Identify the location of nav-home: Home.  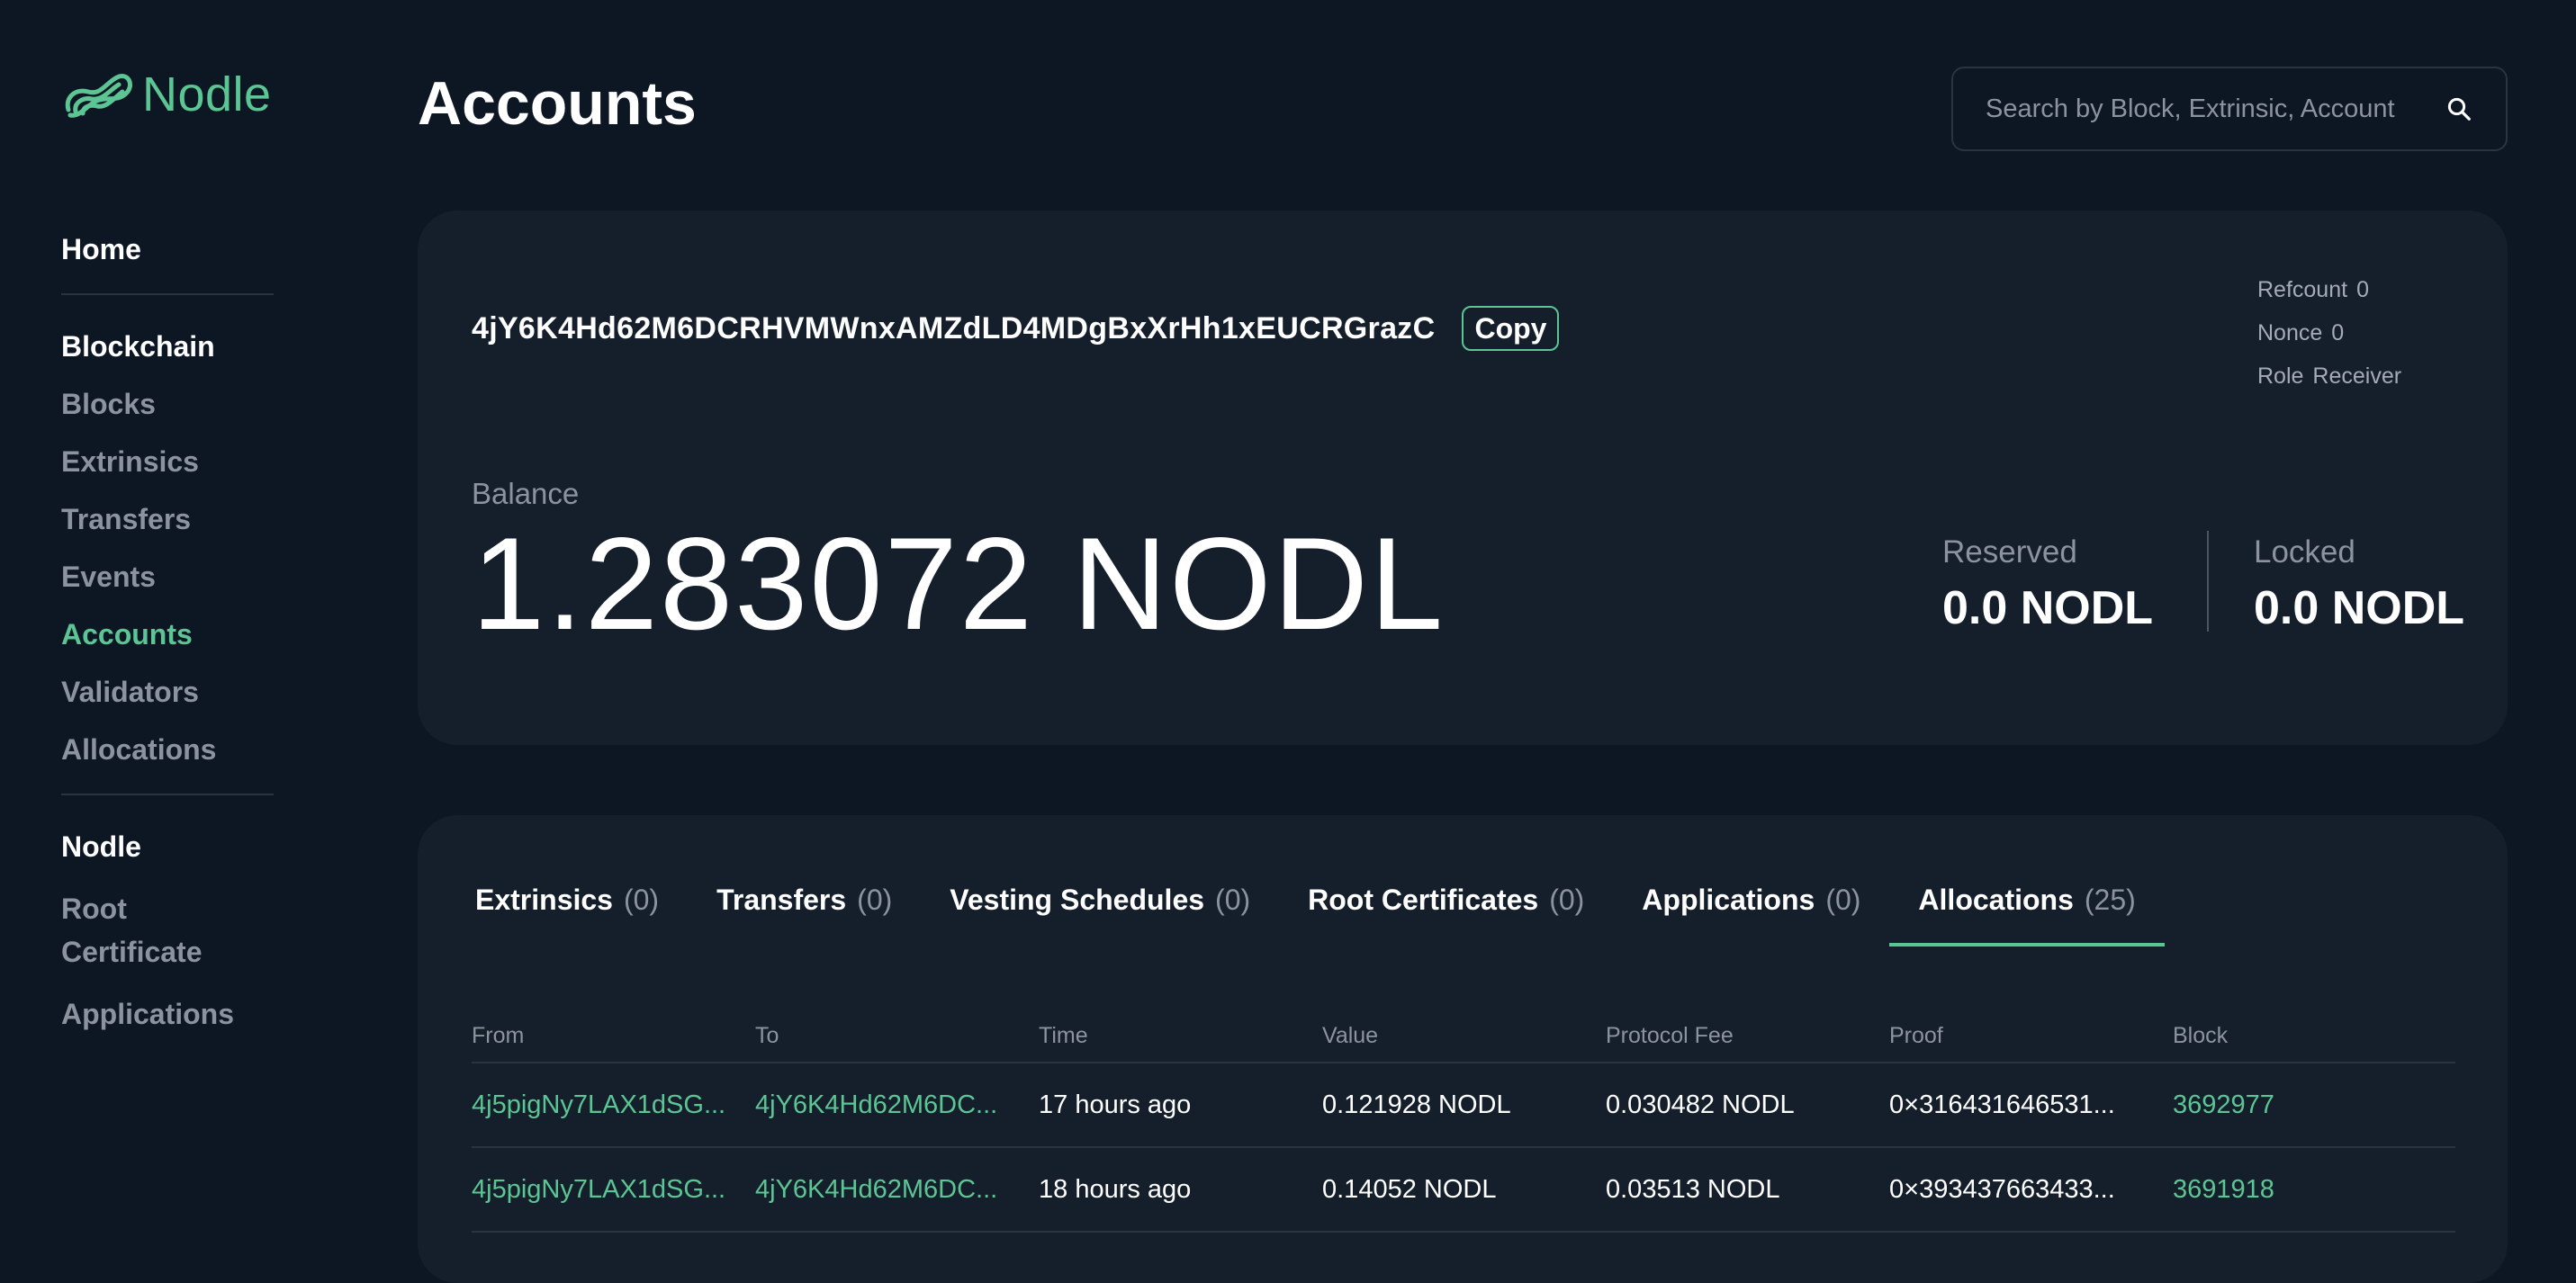
(167, 249).